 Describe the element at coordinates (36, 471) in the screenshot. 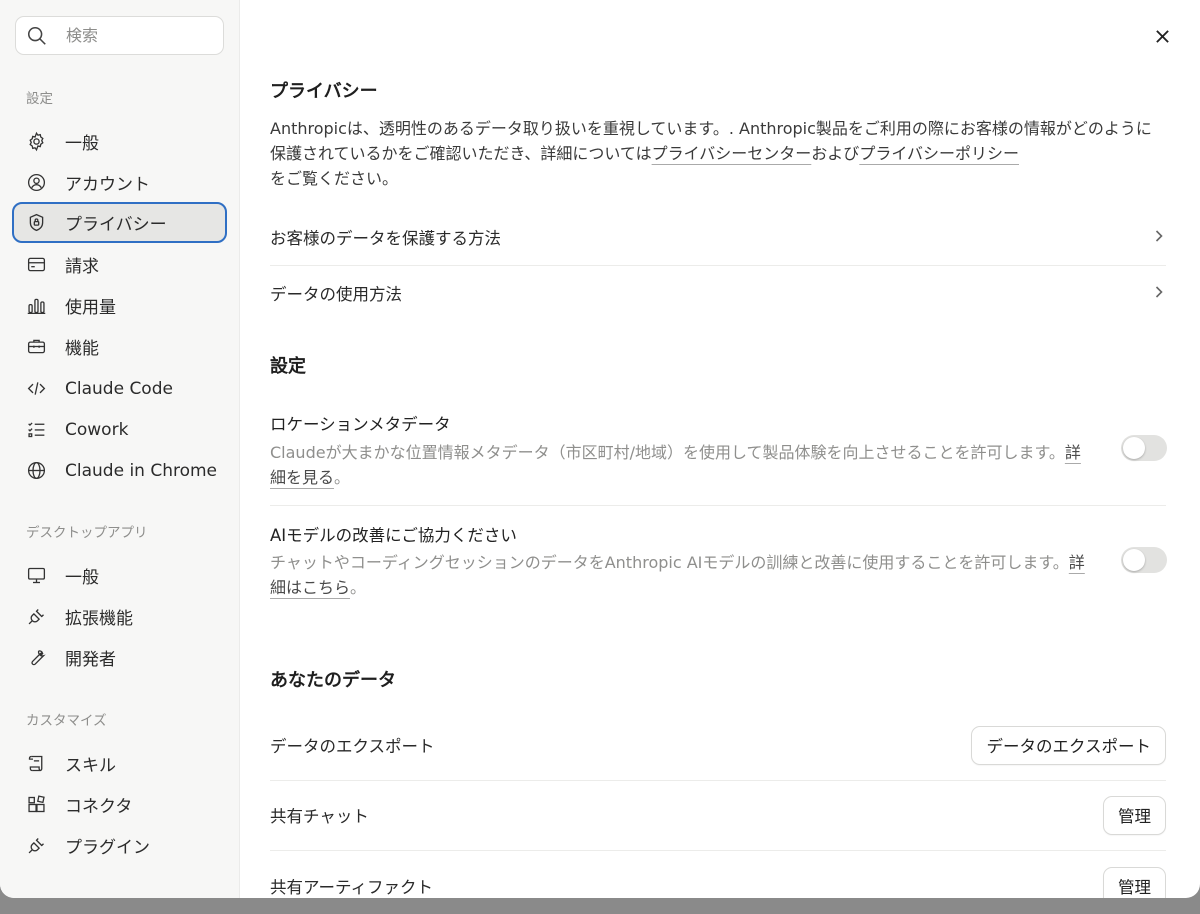

I see `globe-icon` at that location.